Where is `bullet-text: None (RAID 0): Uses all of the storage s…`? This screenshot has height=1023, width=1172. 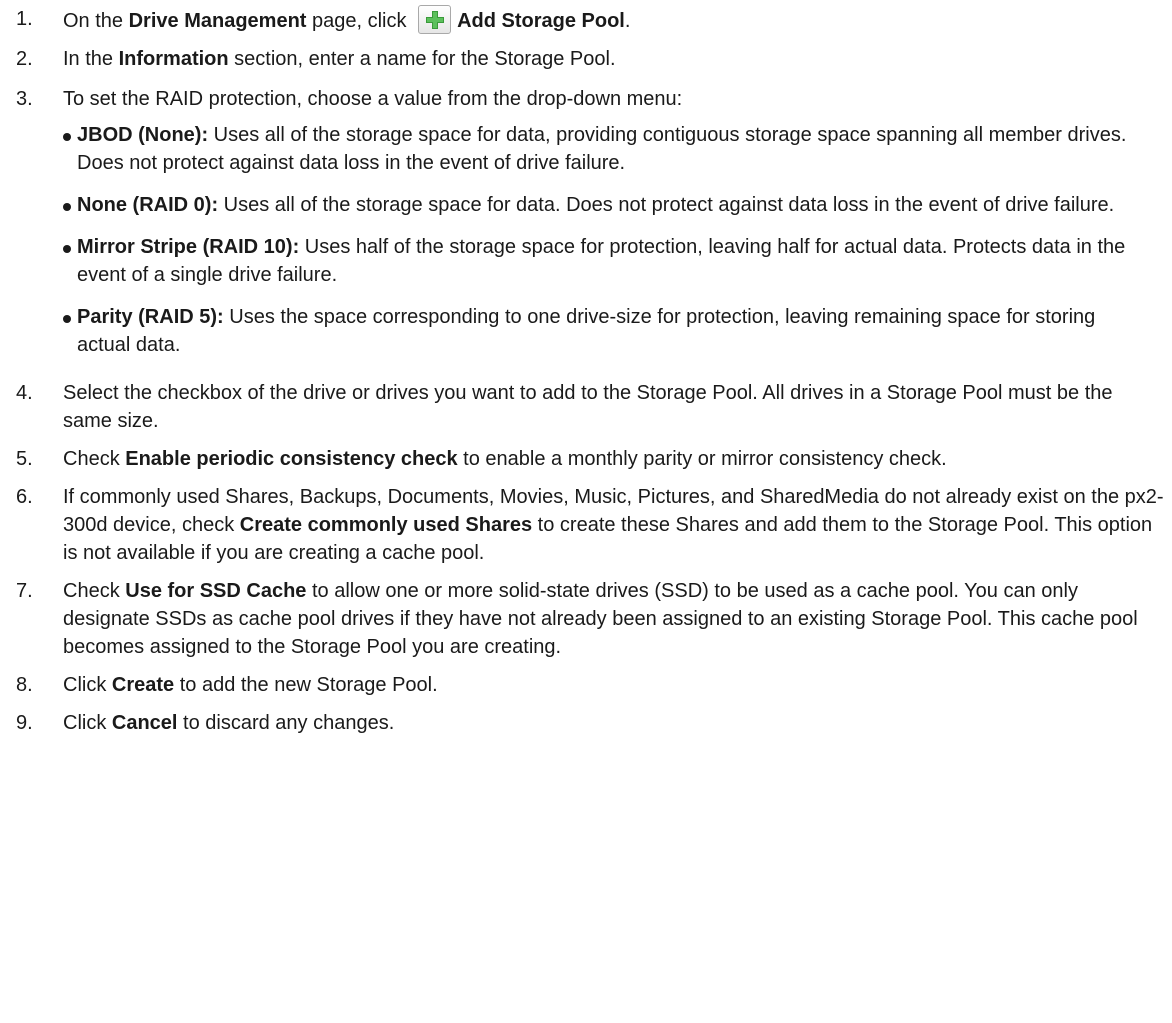 bullet-text: None (RAID 0): Uses all of the storage s… is located at coordinates (614, 205).